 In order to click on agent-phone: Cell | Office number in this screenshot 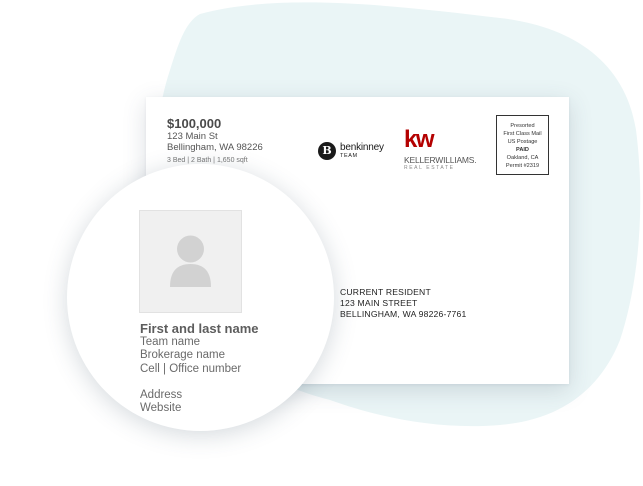, I will do `click(191, 369)`.